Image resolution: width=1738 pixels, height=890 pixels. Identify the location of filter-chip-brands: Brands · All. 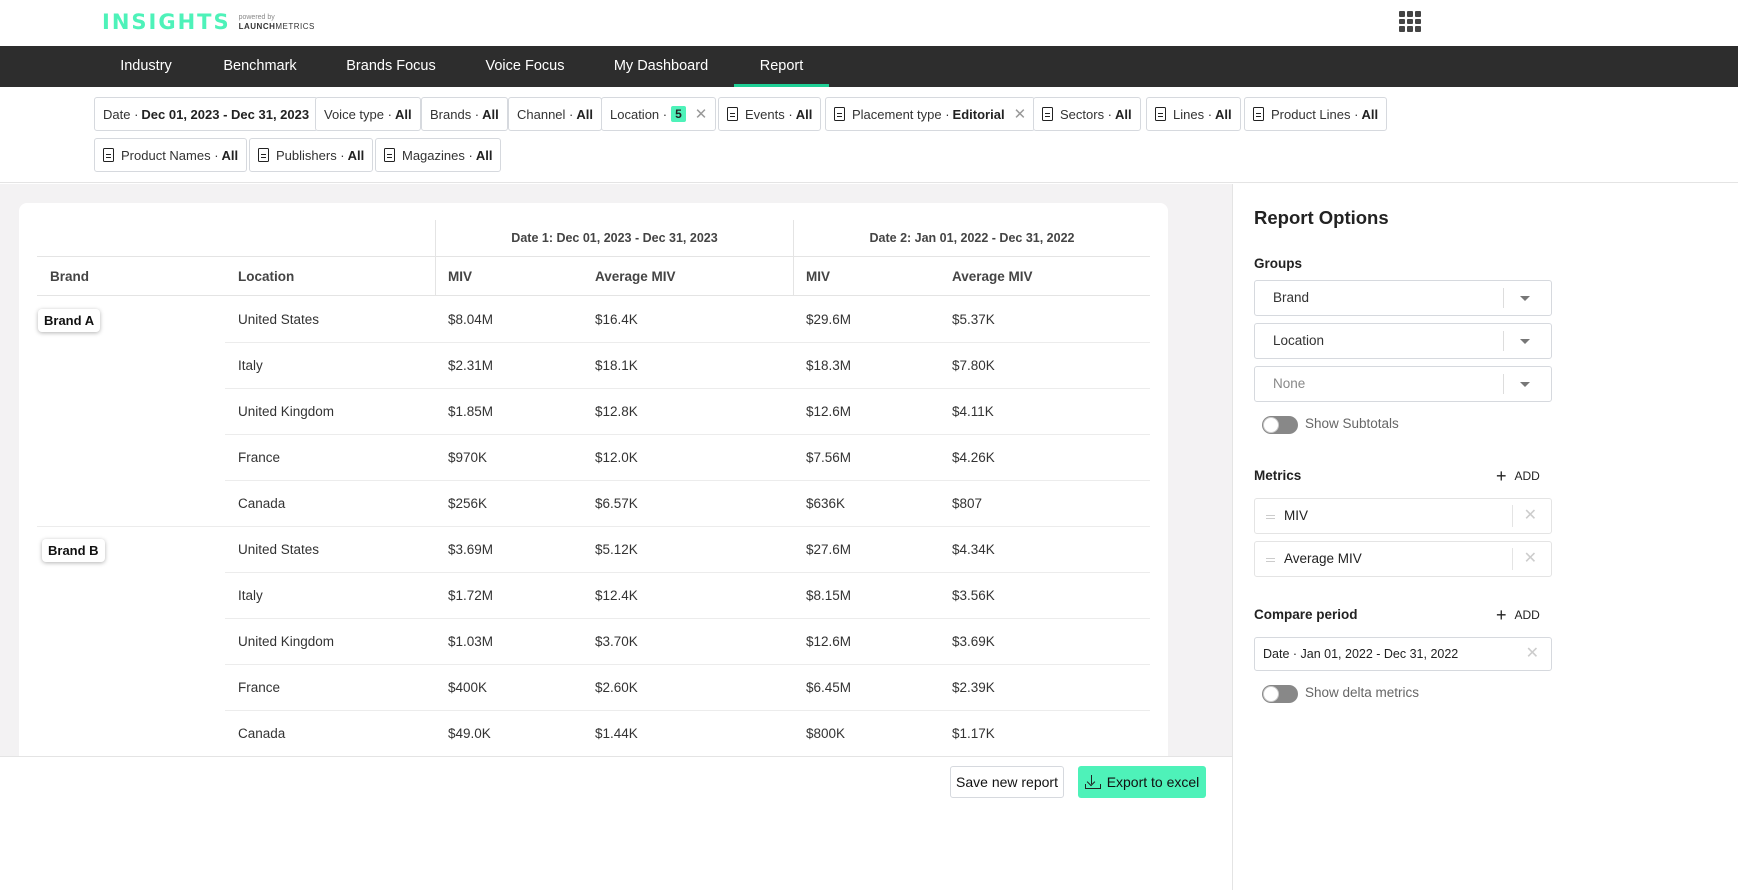
(464, 114).